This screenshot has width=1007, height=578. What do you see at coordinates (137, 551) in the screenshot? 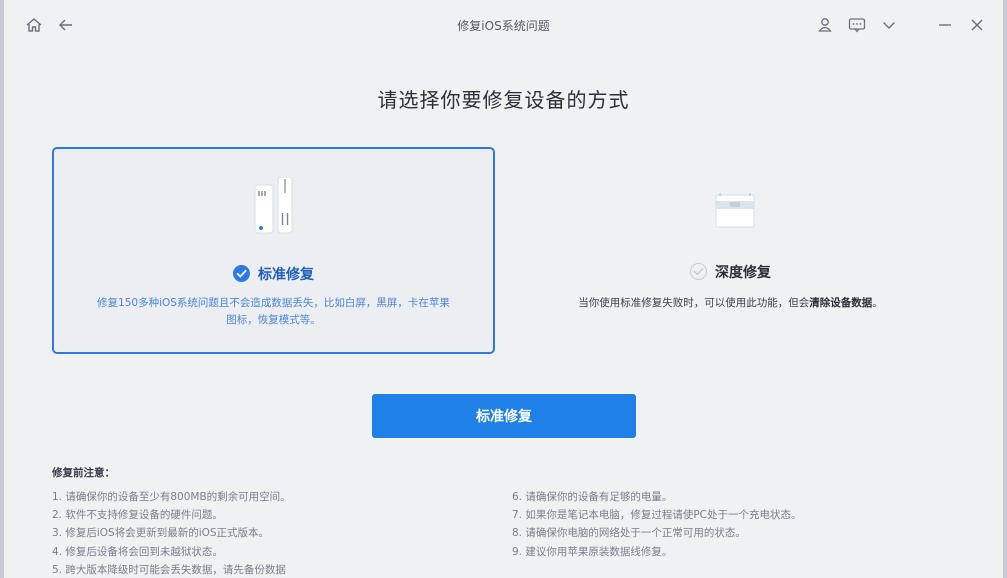
I see `note-item: 4. 修复后设备将会回到未越狱状态。` at bounding box center [137, 551].